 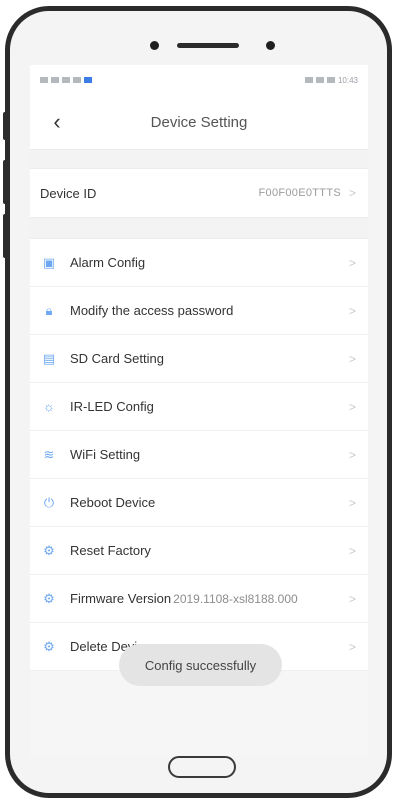 I want to click on back-button: ‹, so click(x=57, y=122).